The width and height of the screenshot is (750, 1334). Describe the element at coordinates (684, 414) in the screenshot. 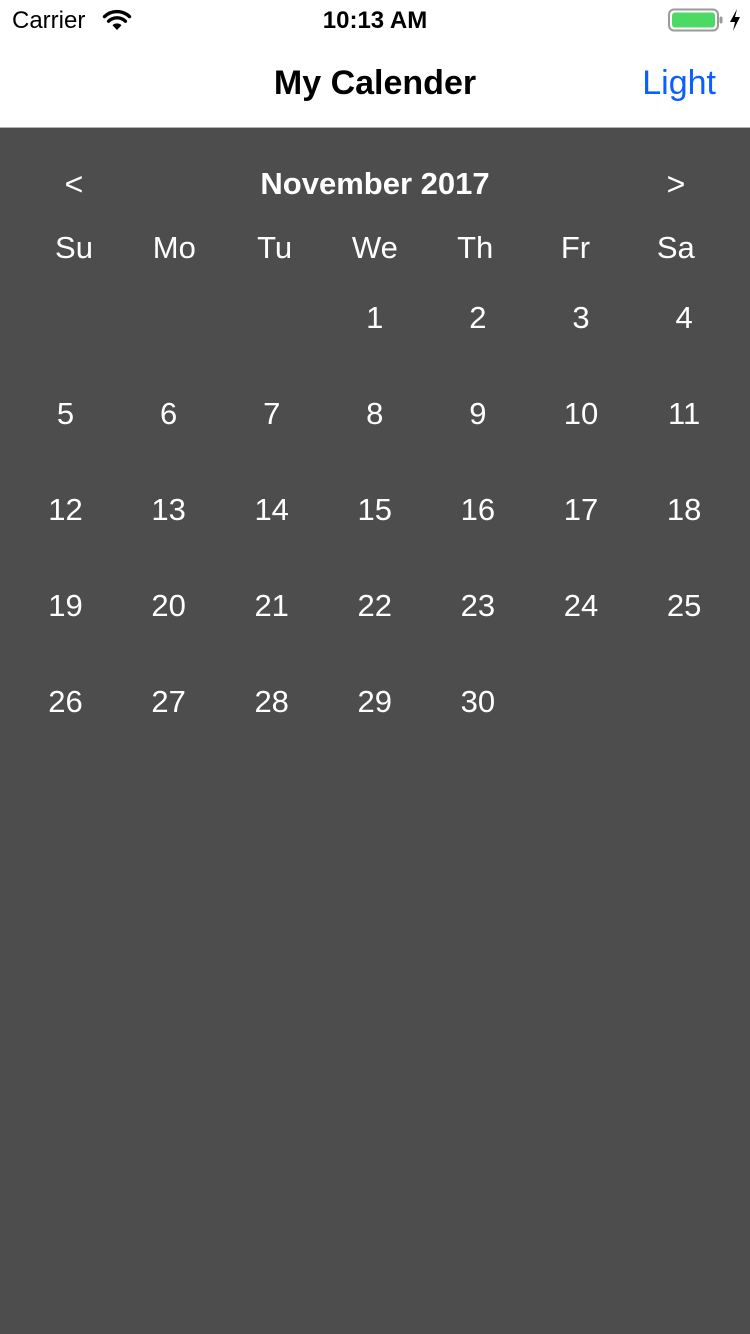

I see `day-cell: 11` at that location.